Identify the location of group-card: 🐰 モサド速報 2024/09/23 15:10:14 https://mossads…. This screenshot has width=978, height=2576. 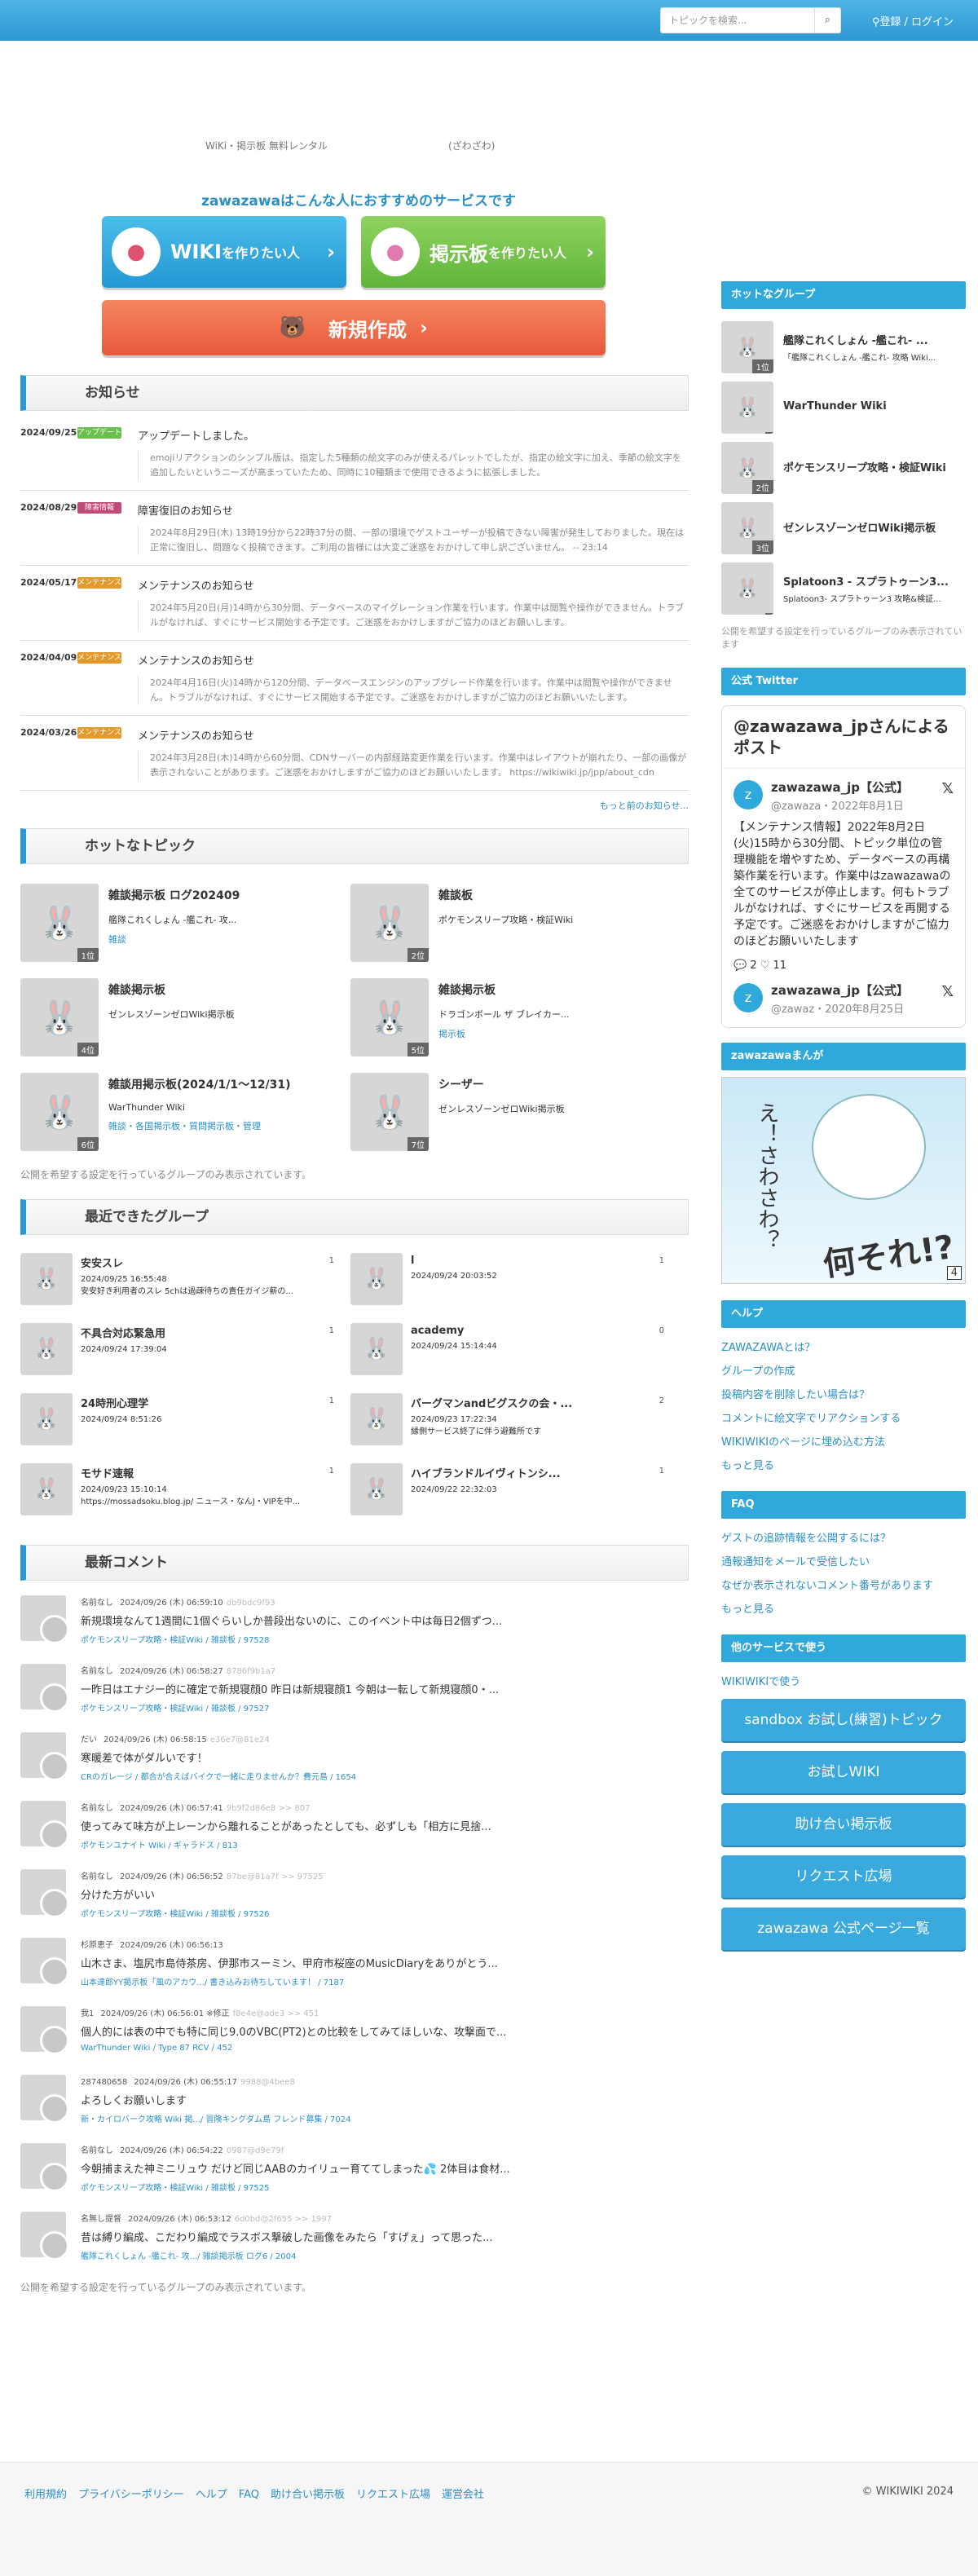
(185, 1498).